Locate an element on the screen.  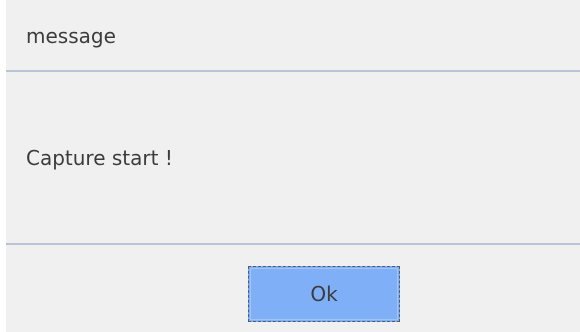
dialog-title: message is located at coordinates (71, 36).